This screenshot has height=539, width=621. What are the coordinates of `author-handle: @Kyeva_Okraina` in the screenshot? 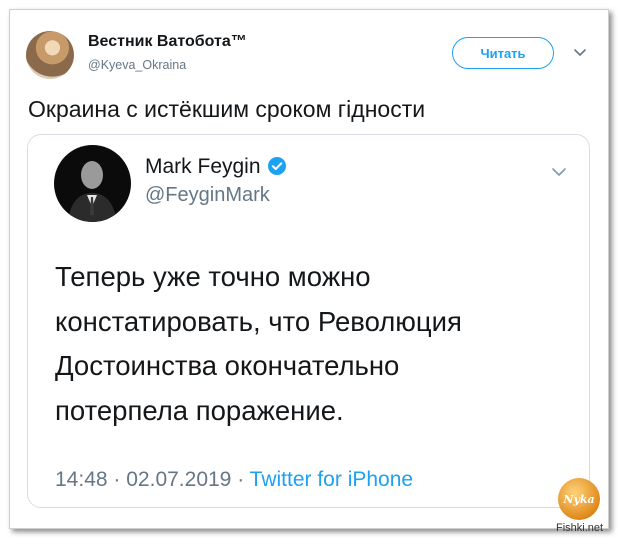 It's located at (137, 65).